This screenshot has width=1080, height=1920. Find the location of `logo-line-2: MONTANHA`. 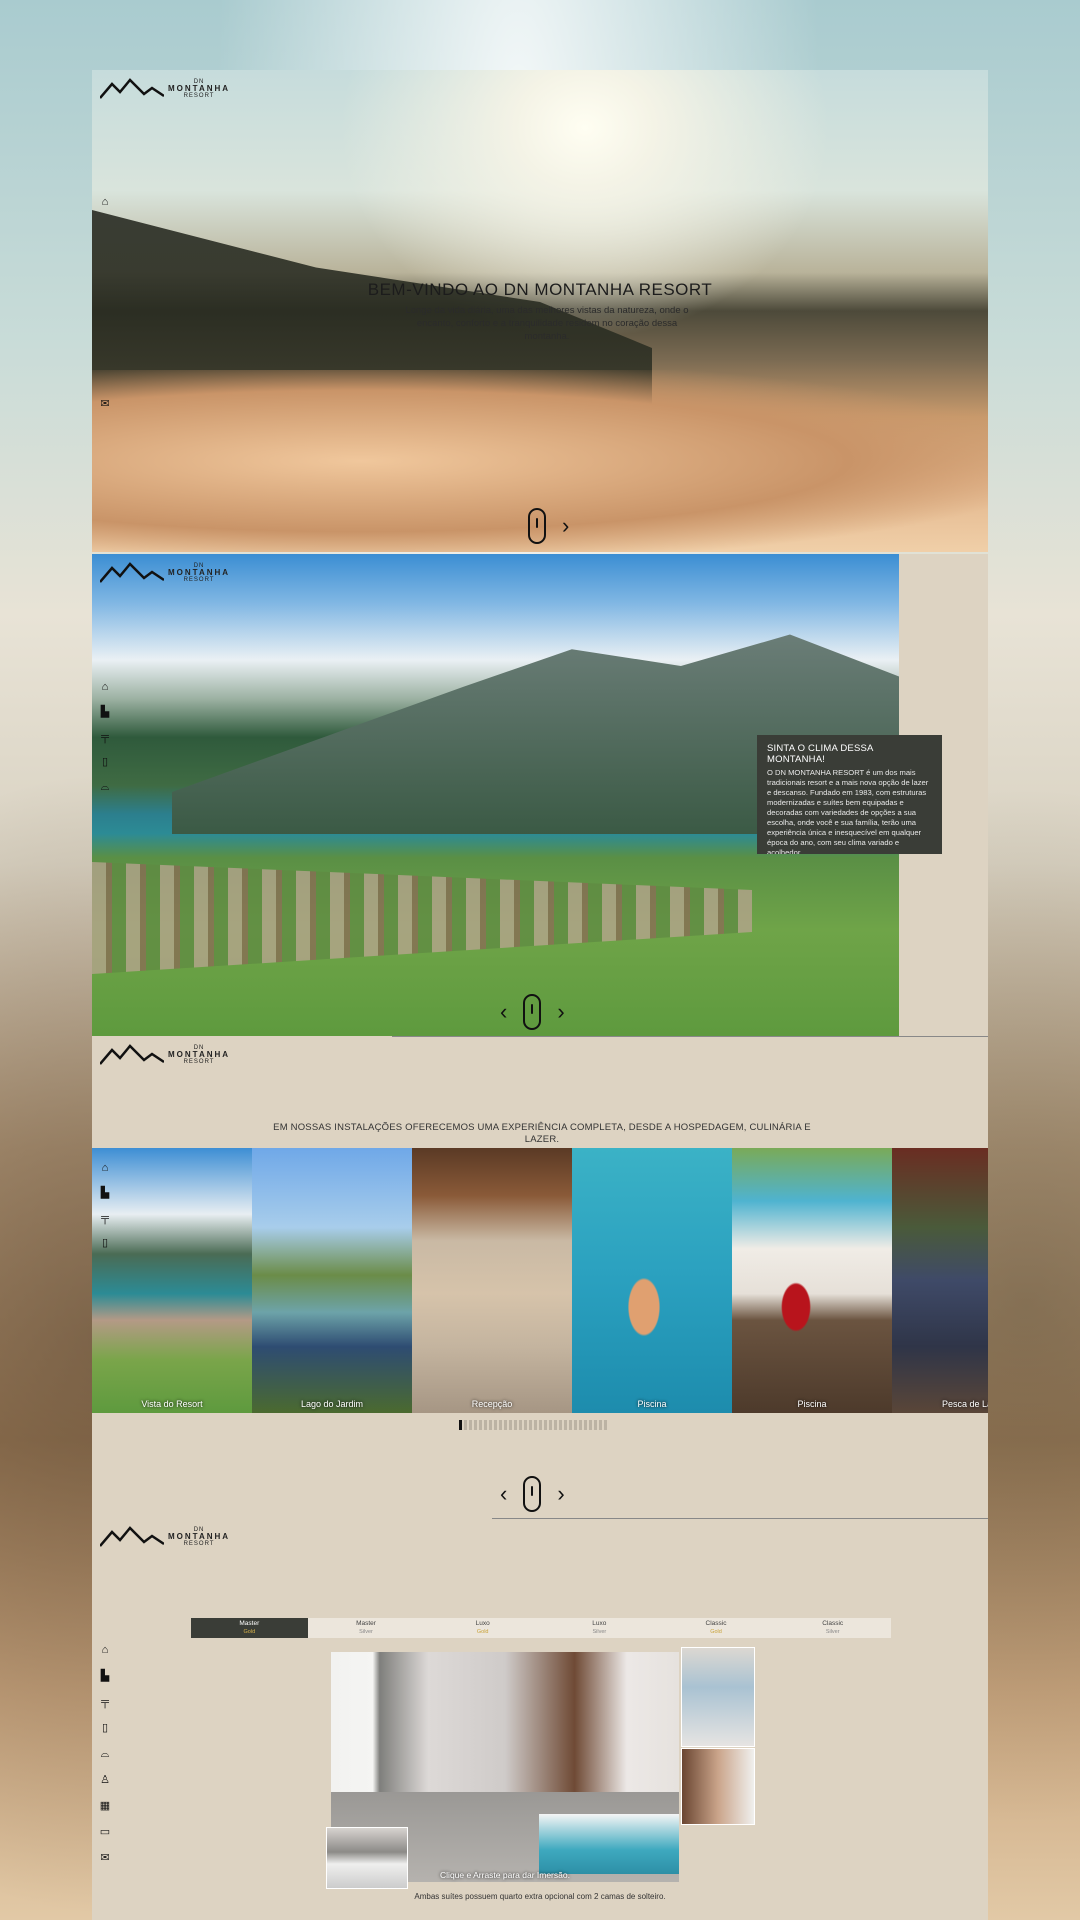

logo-line-2: MONTANHA is located at coordinates (199, 1054).